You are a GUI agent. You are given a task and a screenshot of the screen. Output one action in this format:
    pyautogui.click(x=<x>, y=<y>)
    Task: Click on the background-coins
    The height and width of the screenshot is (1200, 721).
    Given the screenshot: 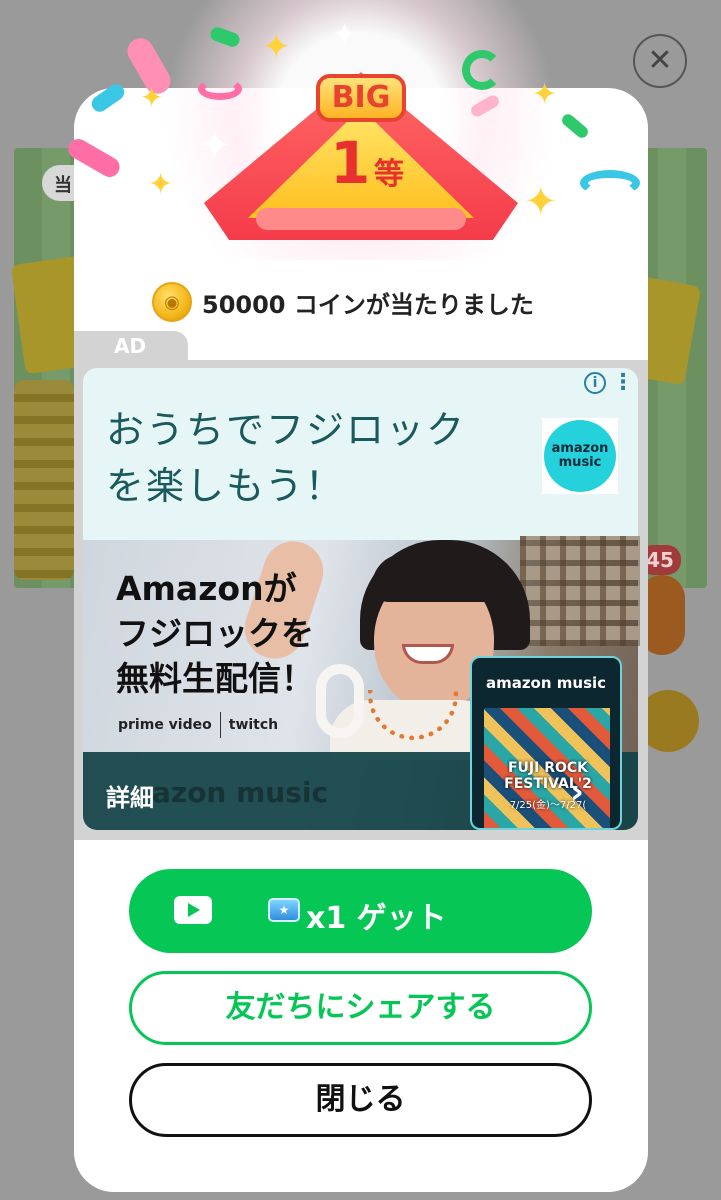 What is the action you would take?
    pyautogui.click(x=44, y=480)
    